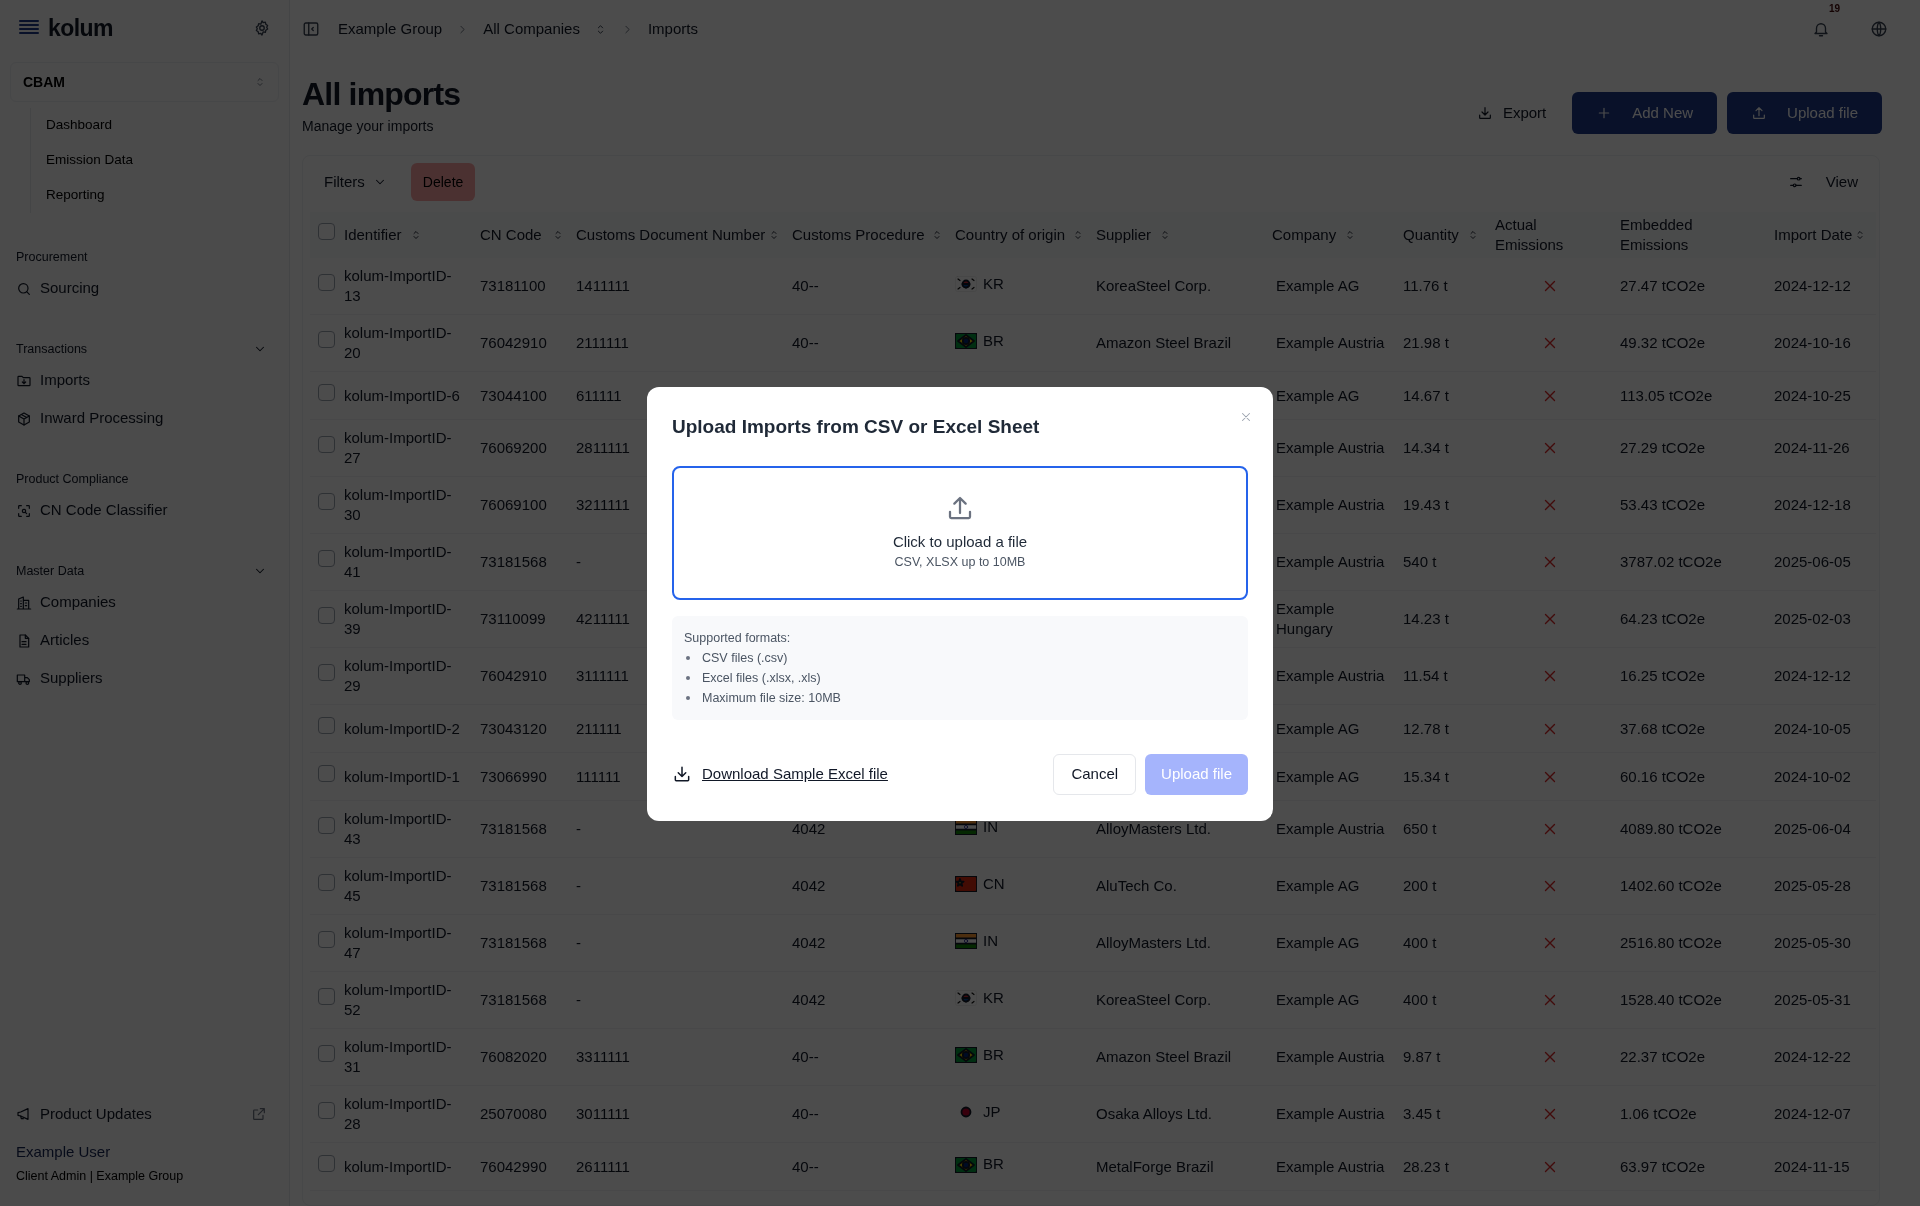  I want to click on format-item: Excel files (.xlsx, .xls), so click(761, 678).